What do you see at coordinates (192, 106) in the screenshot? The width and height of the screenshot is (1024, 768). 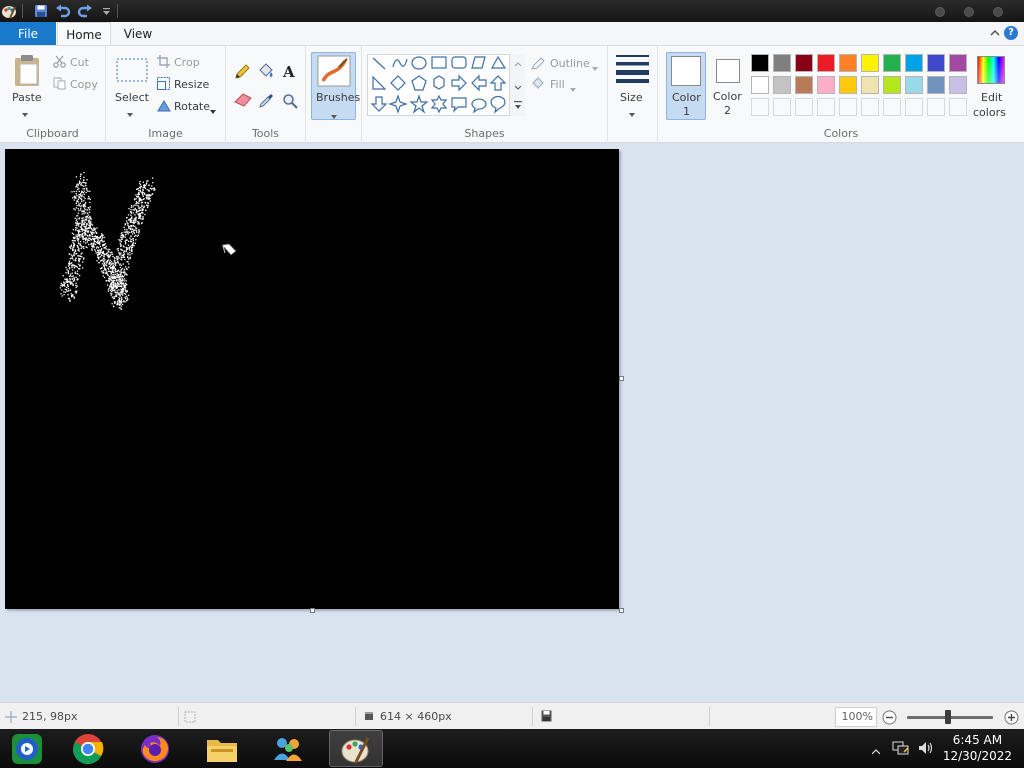 I see `rotate-button: Rotate` at bounding box center [192, 106].